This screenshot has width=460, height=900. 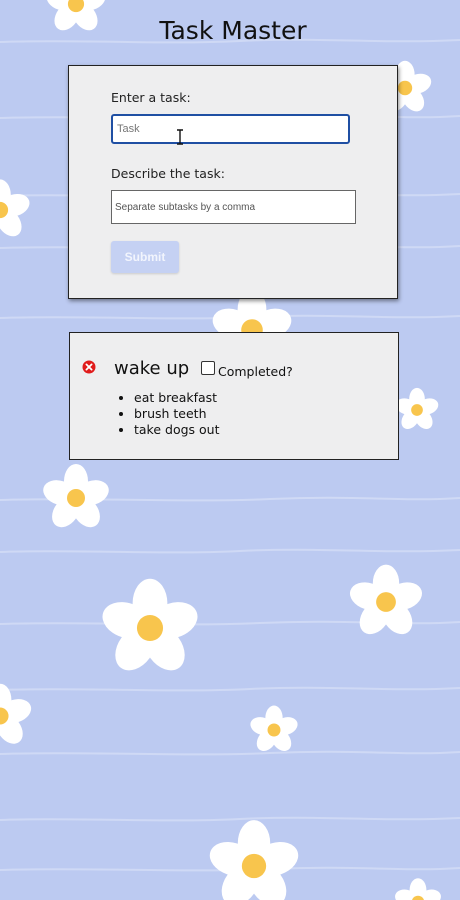 I want to click on completed-label: Completed?, so click(x=255, y=371).